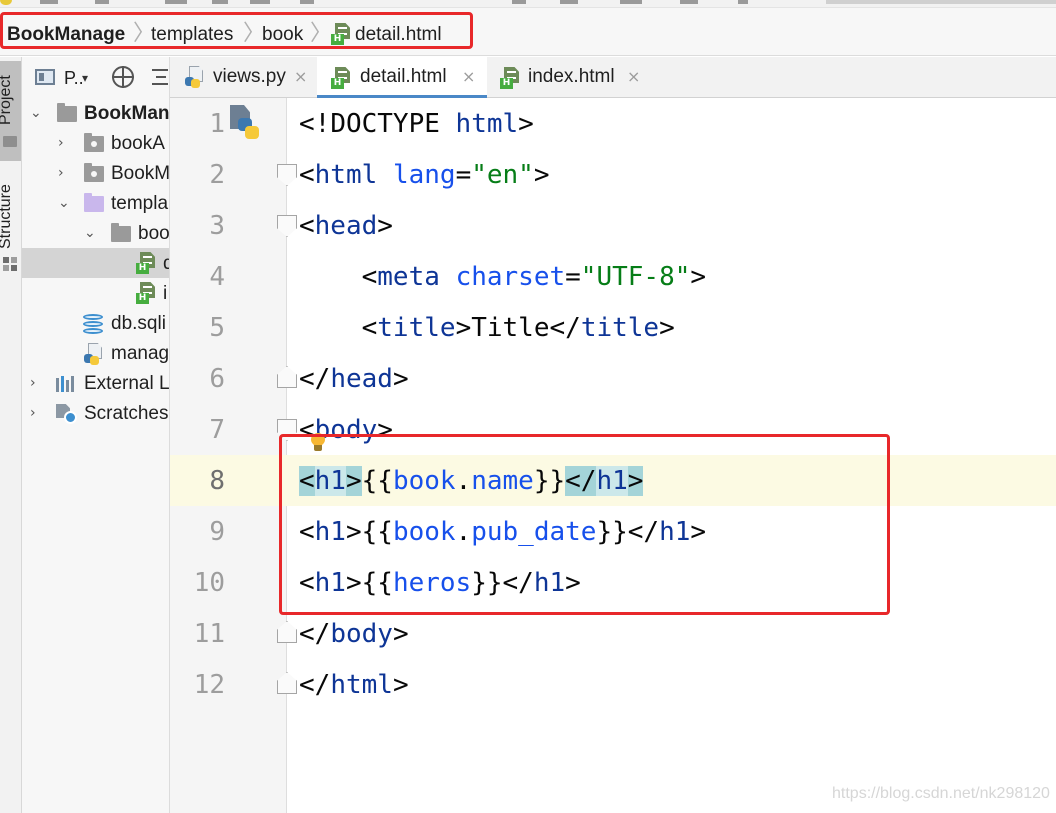  I want to click on line-number: 5, so click(217, 328).